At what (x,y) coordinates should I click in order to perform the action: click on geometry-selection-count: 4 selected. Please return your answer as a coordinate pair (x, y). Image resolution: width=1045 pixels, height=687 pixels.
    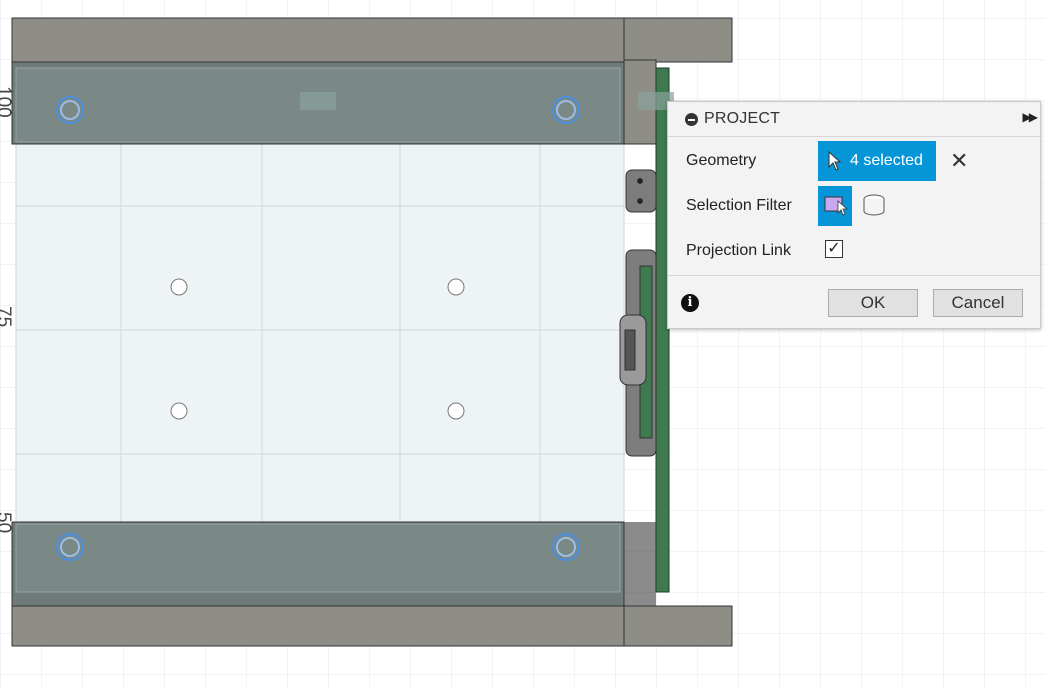
    Looking at the image, I should click on (886, 160).